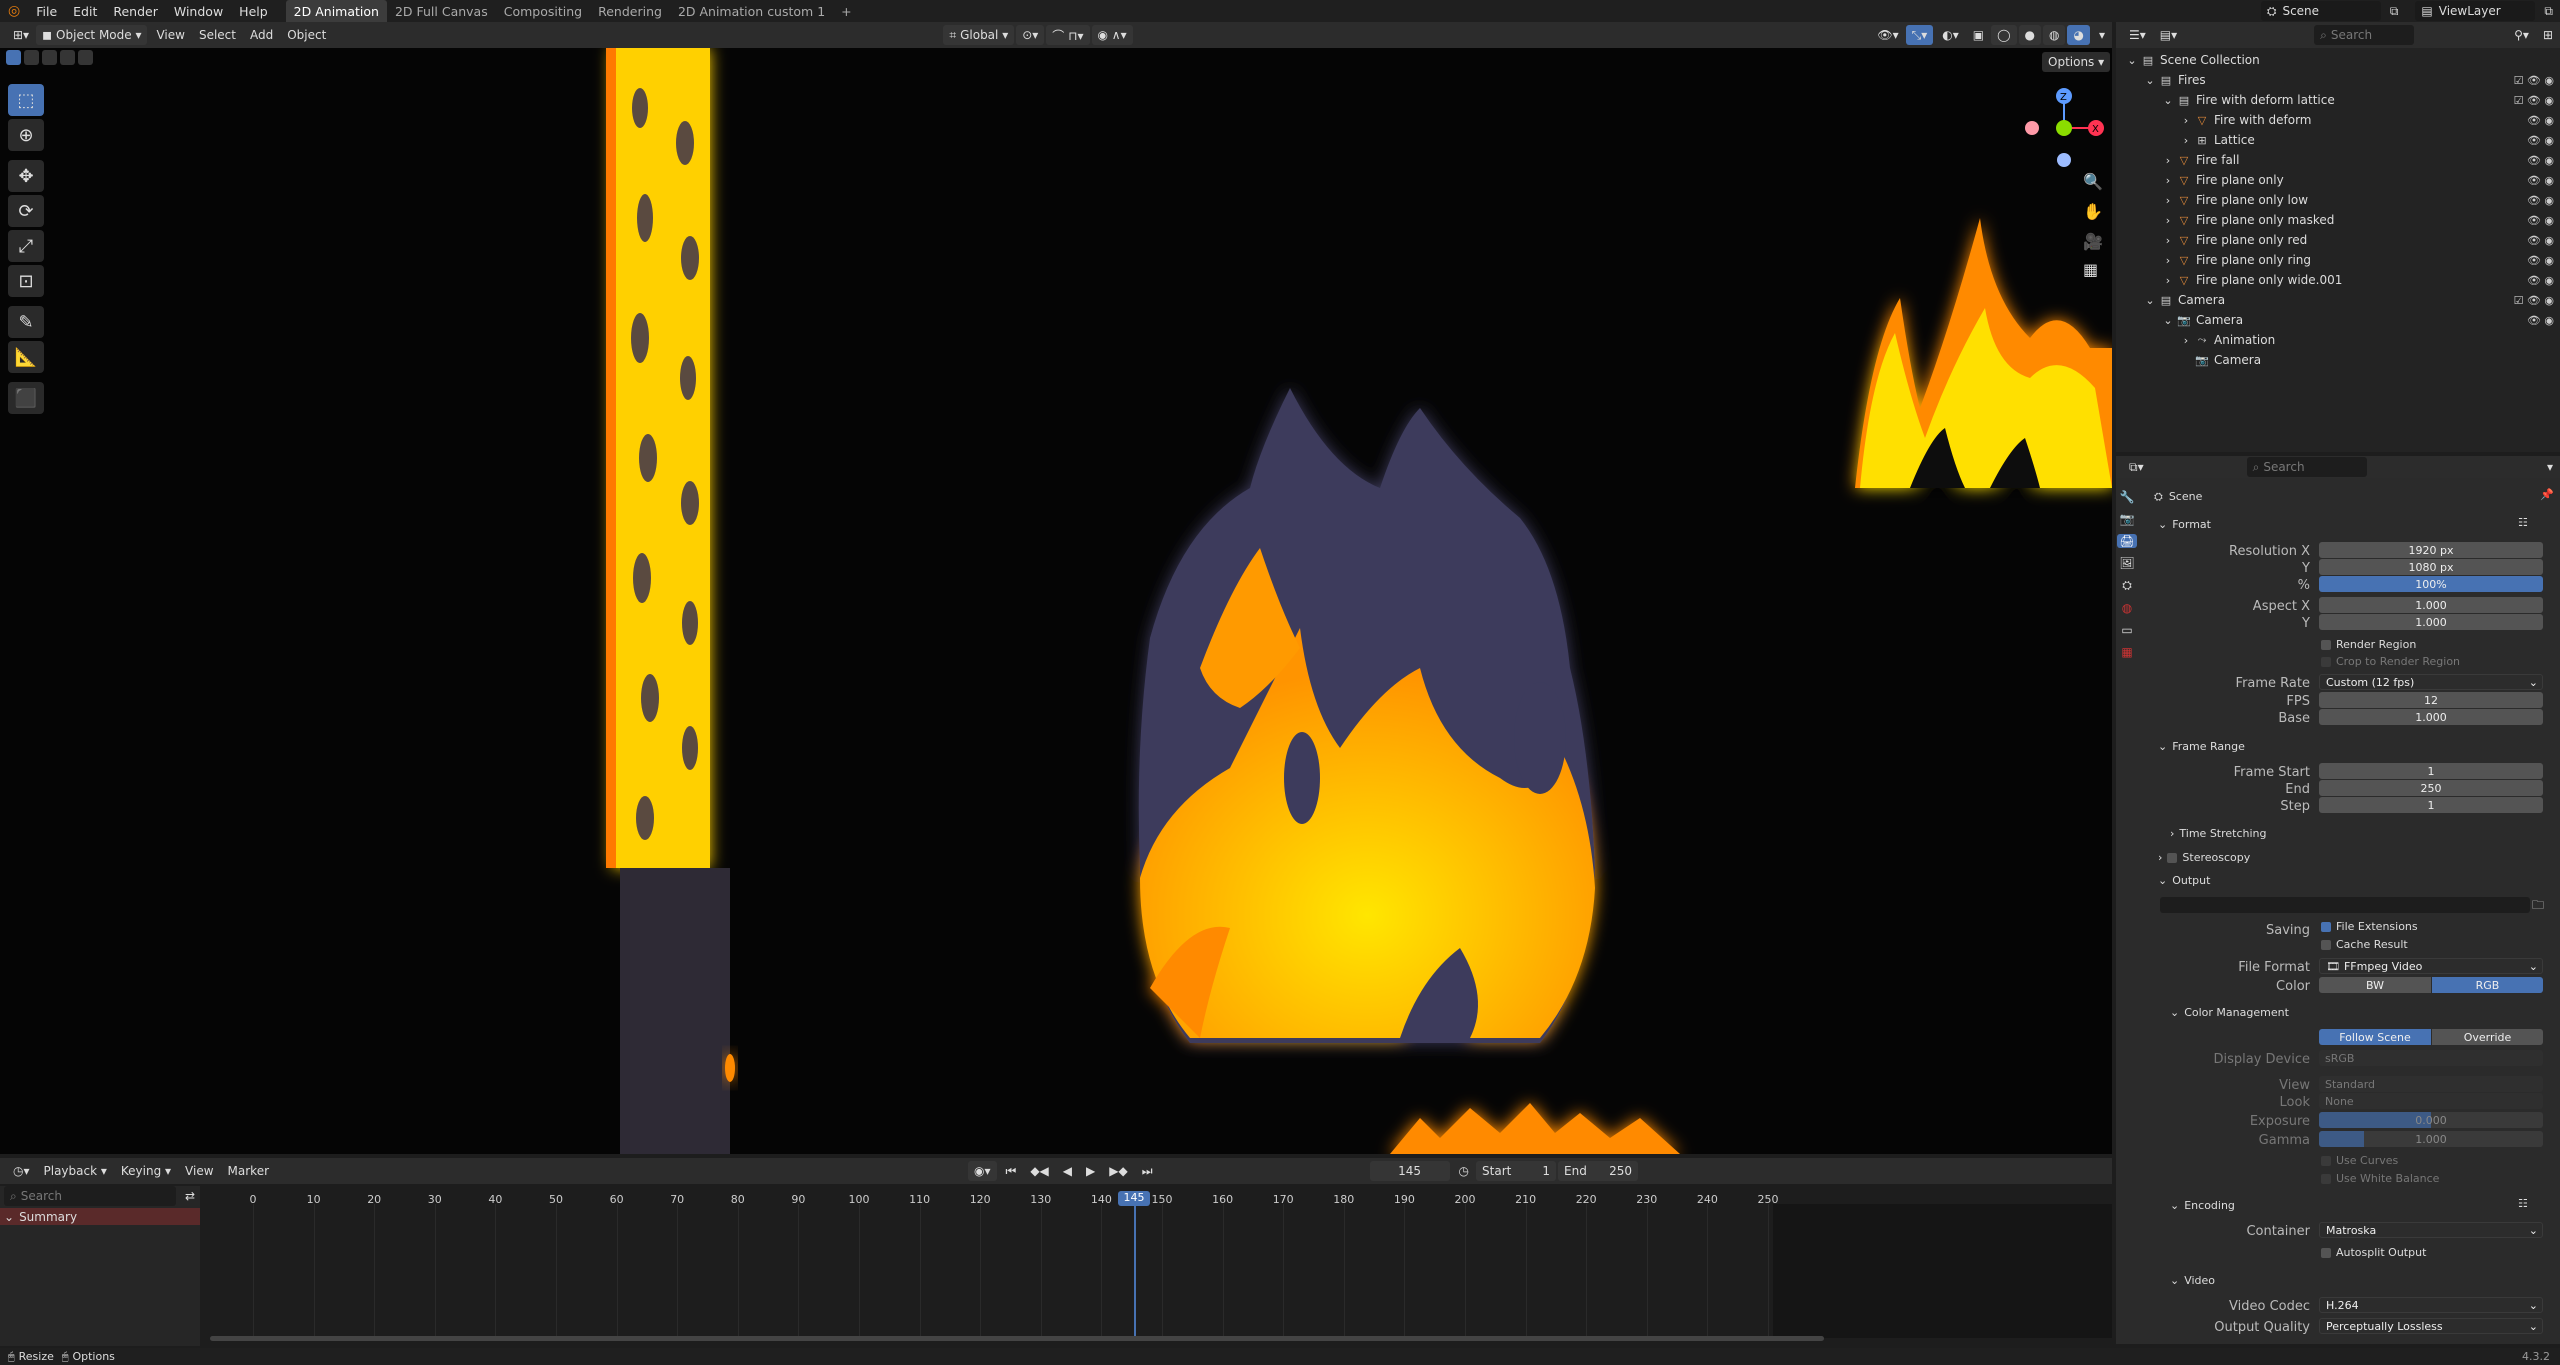 The width and height of the screenshot is (2560, 1365). What do you see at coordinates (85, 11) in the screenshot?
I see `menu-edit: Edit` at bounding box center [85, 11].